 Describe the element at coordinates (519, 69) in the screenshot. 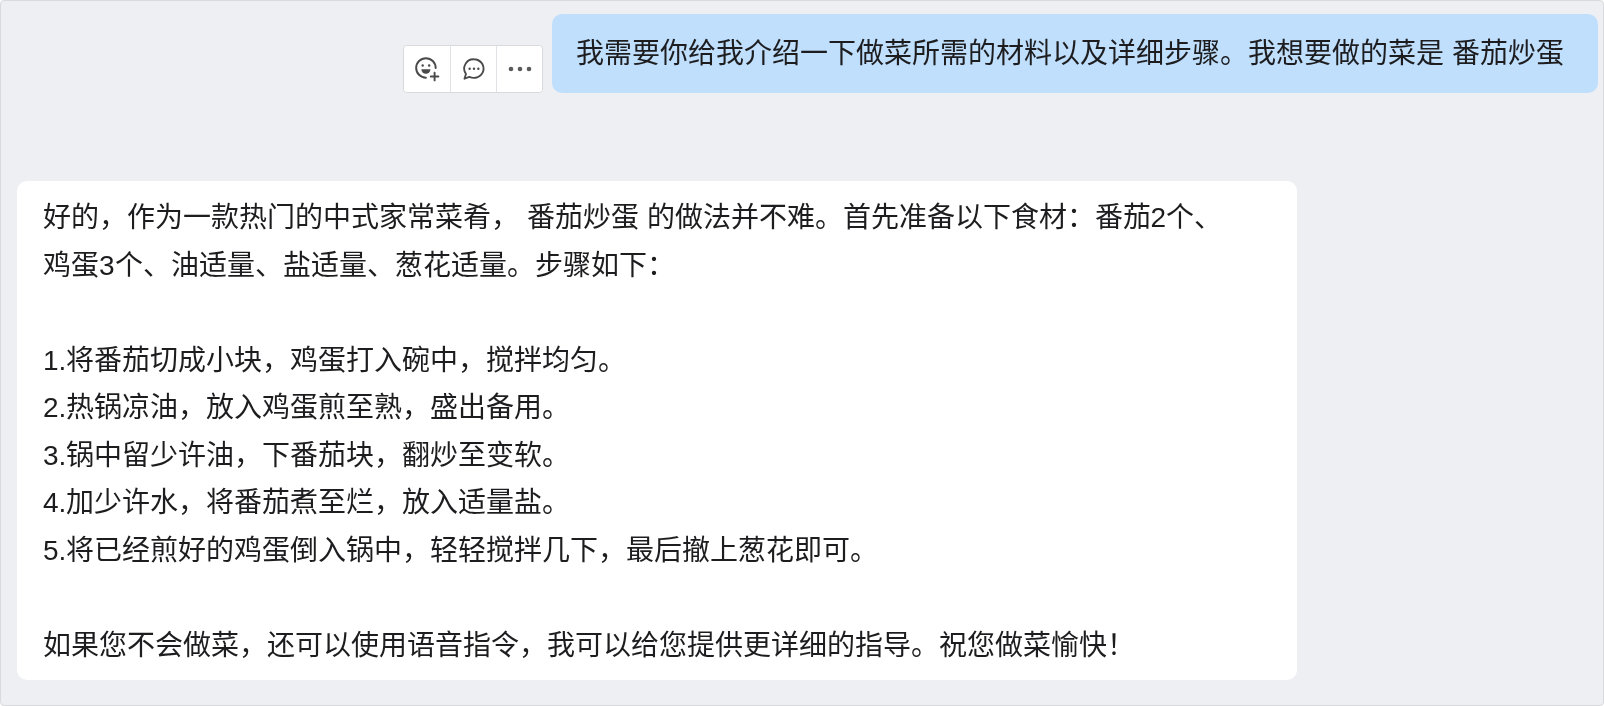

I see `more-icon` at that location.